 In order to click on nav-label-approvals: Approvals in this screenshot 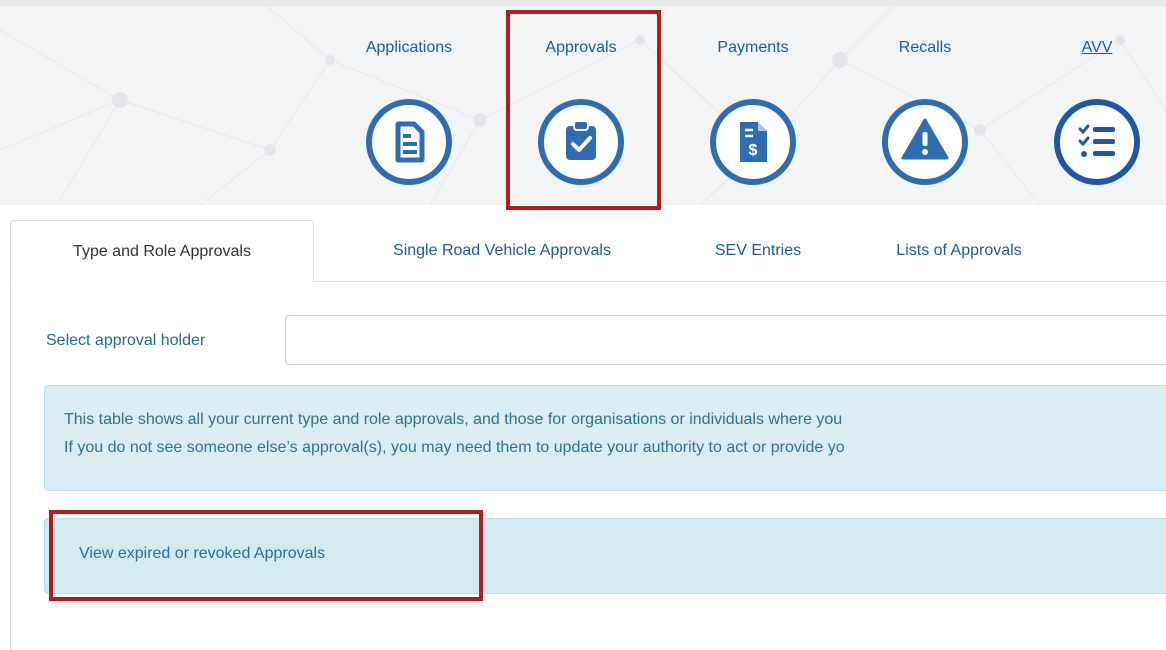, I will do `click(581, 47)`.